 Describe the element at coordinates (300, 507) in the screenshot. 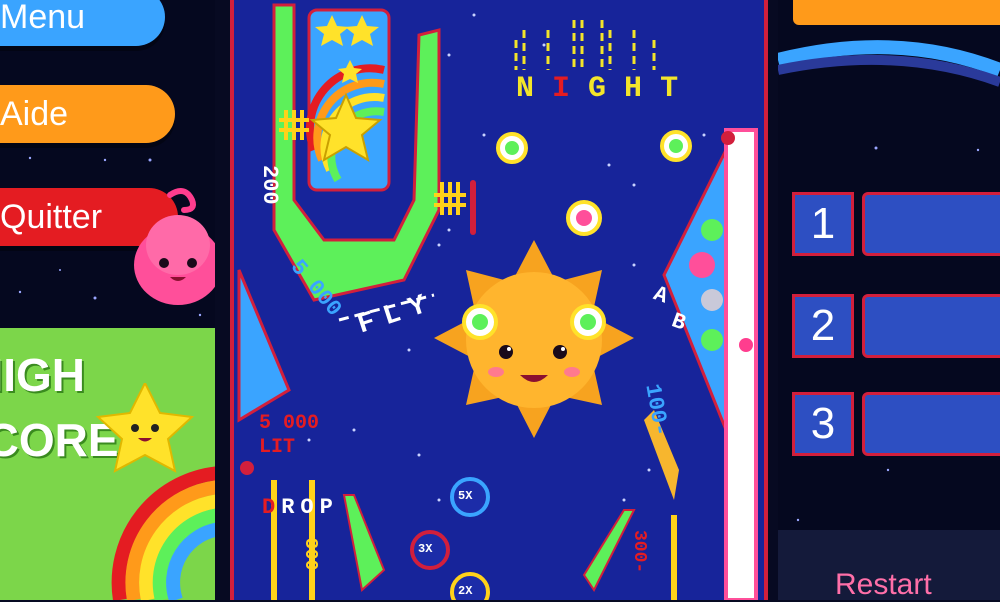

I see `drop-letters: DROP` at that location.